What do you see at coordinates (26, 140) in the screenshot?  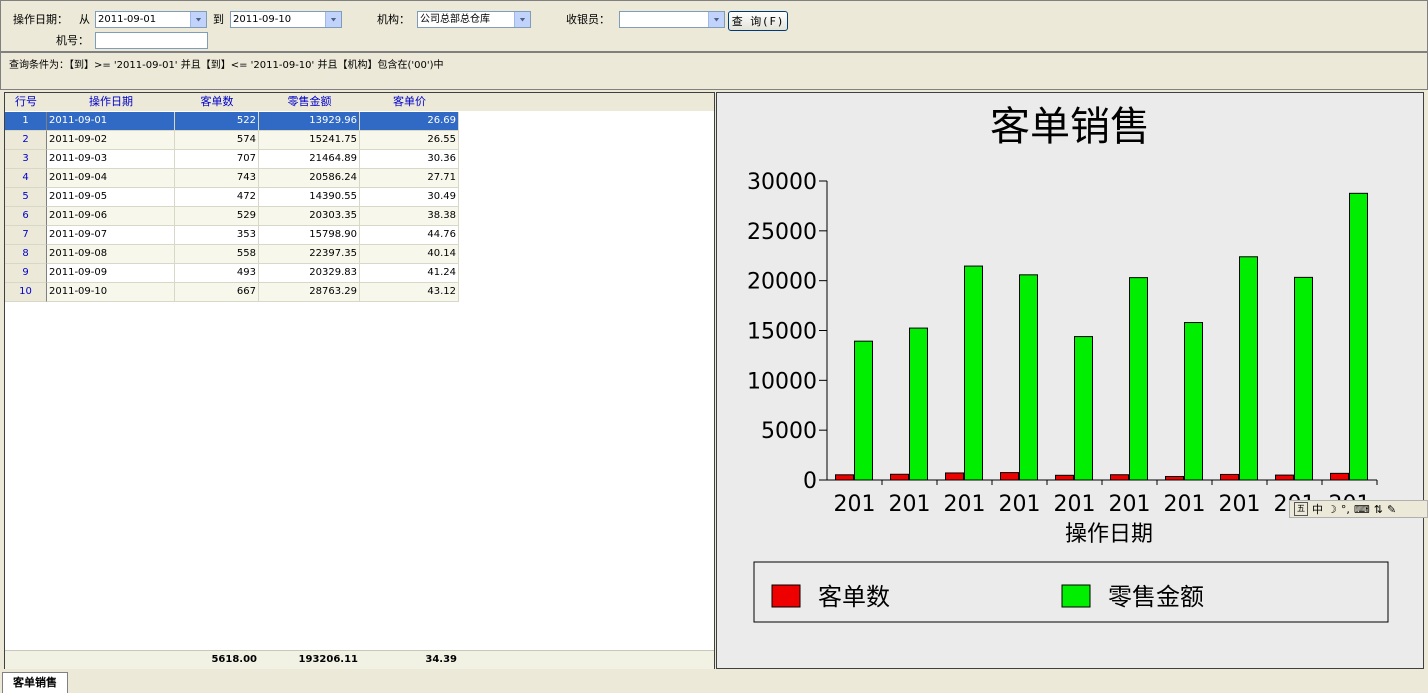 I see `cell-no: 2` at bounding box center [26, 140].